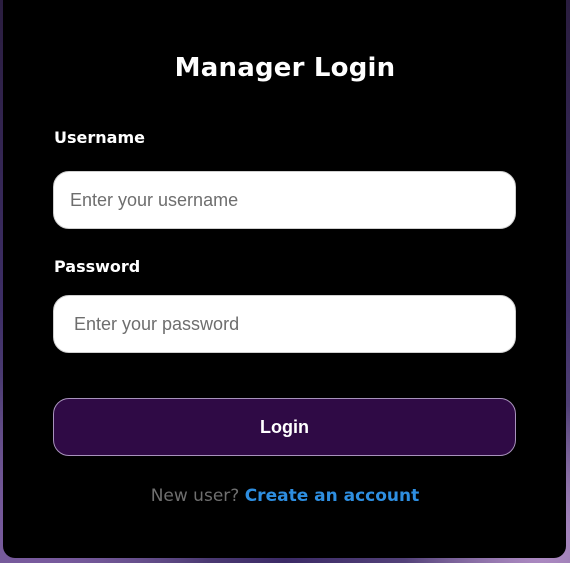  Describe the element at coordinates (284, 324) in the screenshot. I see `password-input` at that location.